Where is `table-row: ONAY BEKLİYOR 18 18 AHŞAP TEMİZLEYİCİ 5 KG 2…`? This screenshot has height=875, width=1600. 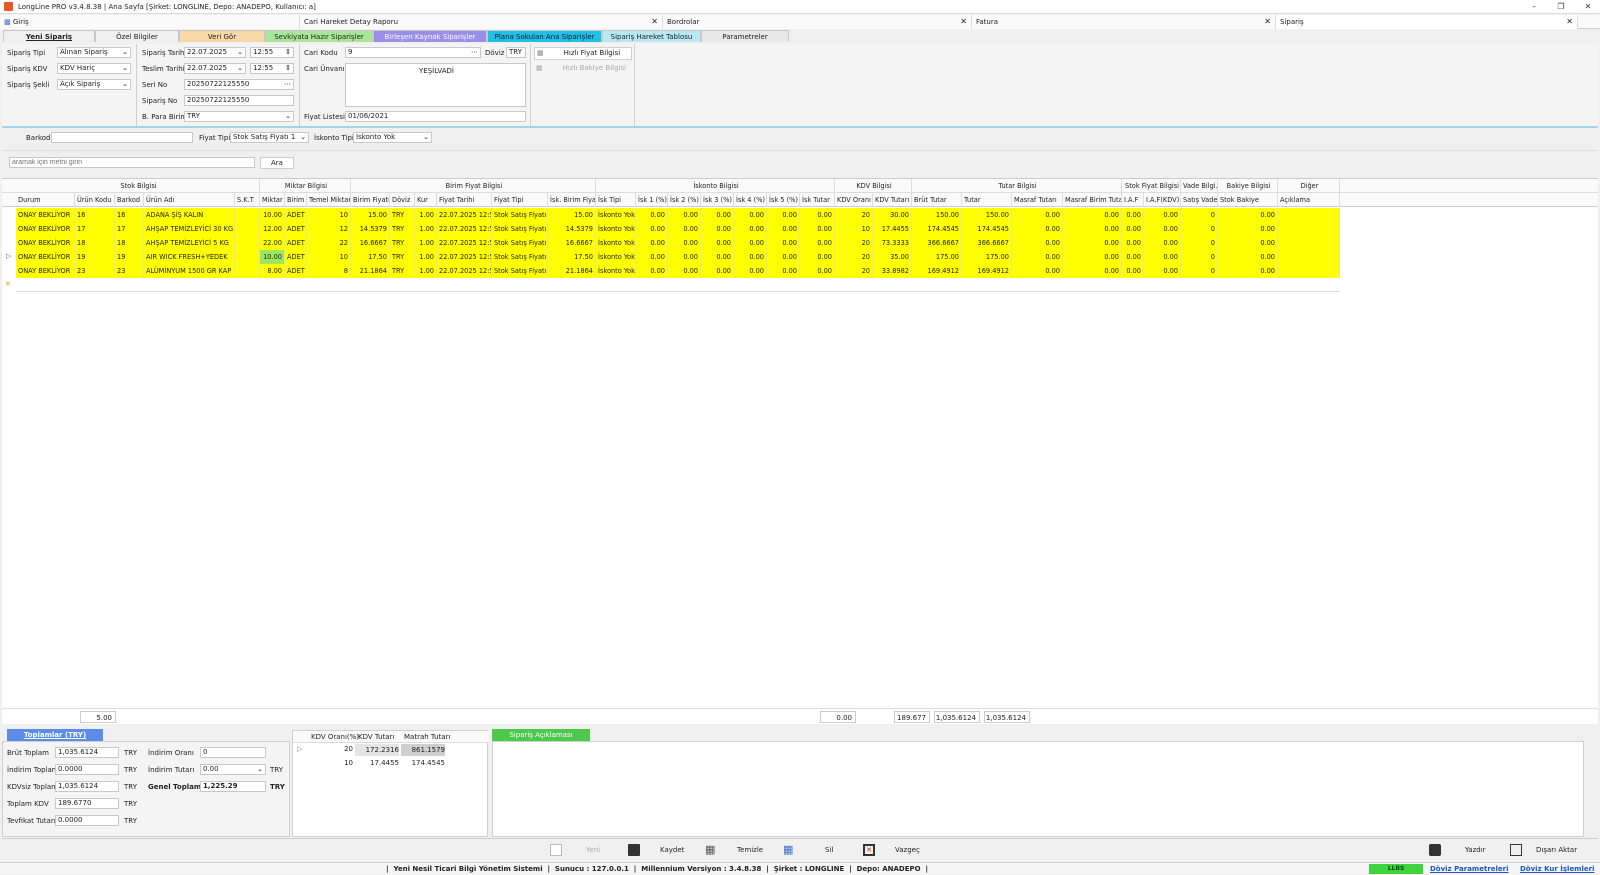
table-row: ONAY BEKLİYOR 18 18 AHŞAP TEMİZLEYİCİ 5 KG 2… is located at coordinates (678, 243).